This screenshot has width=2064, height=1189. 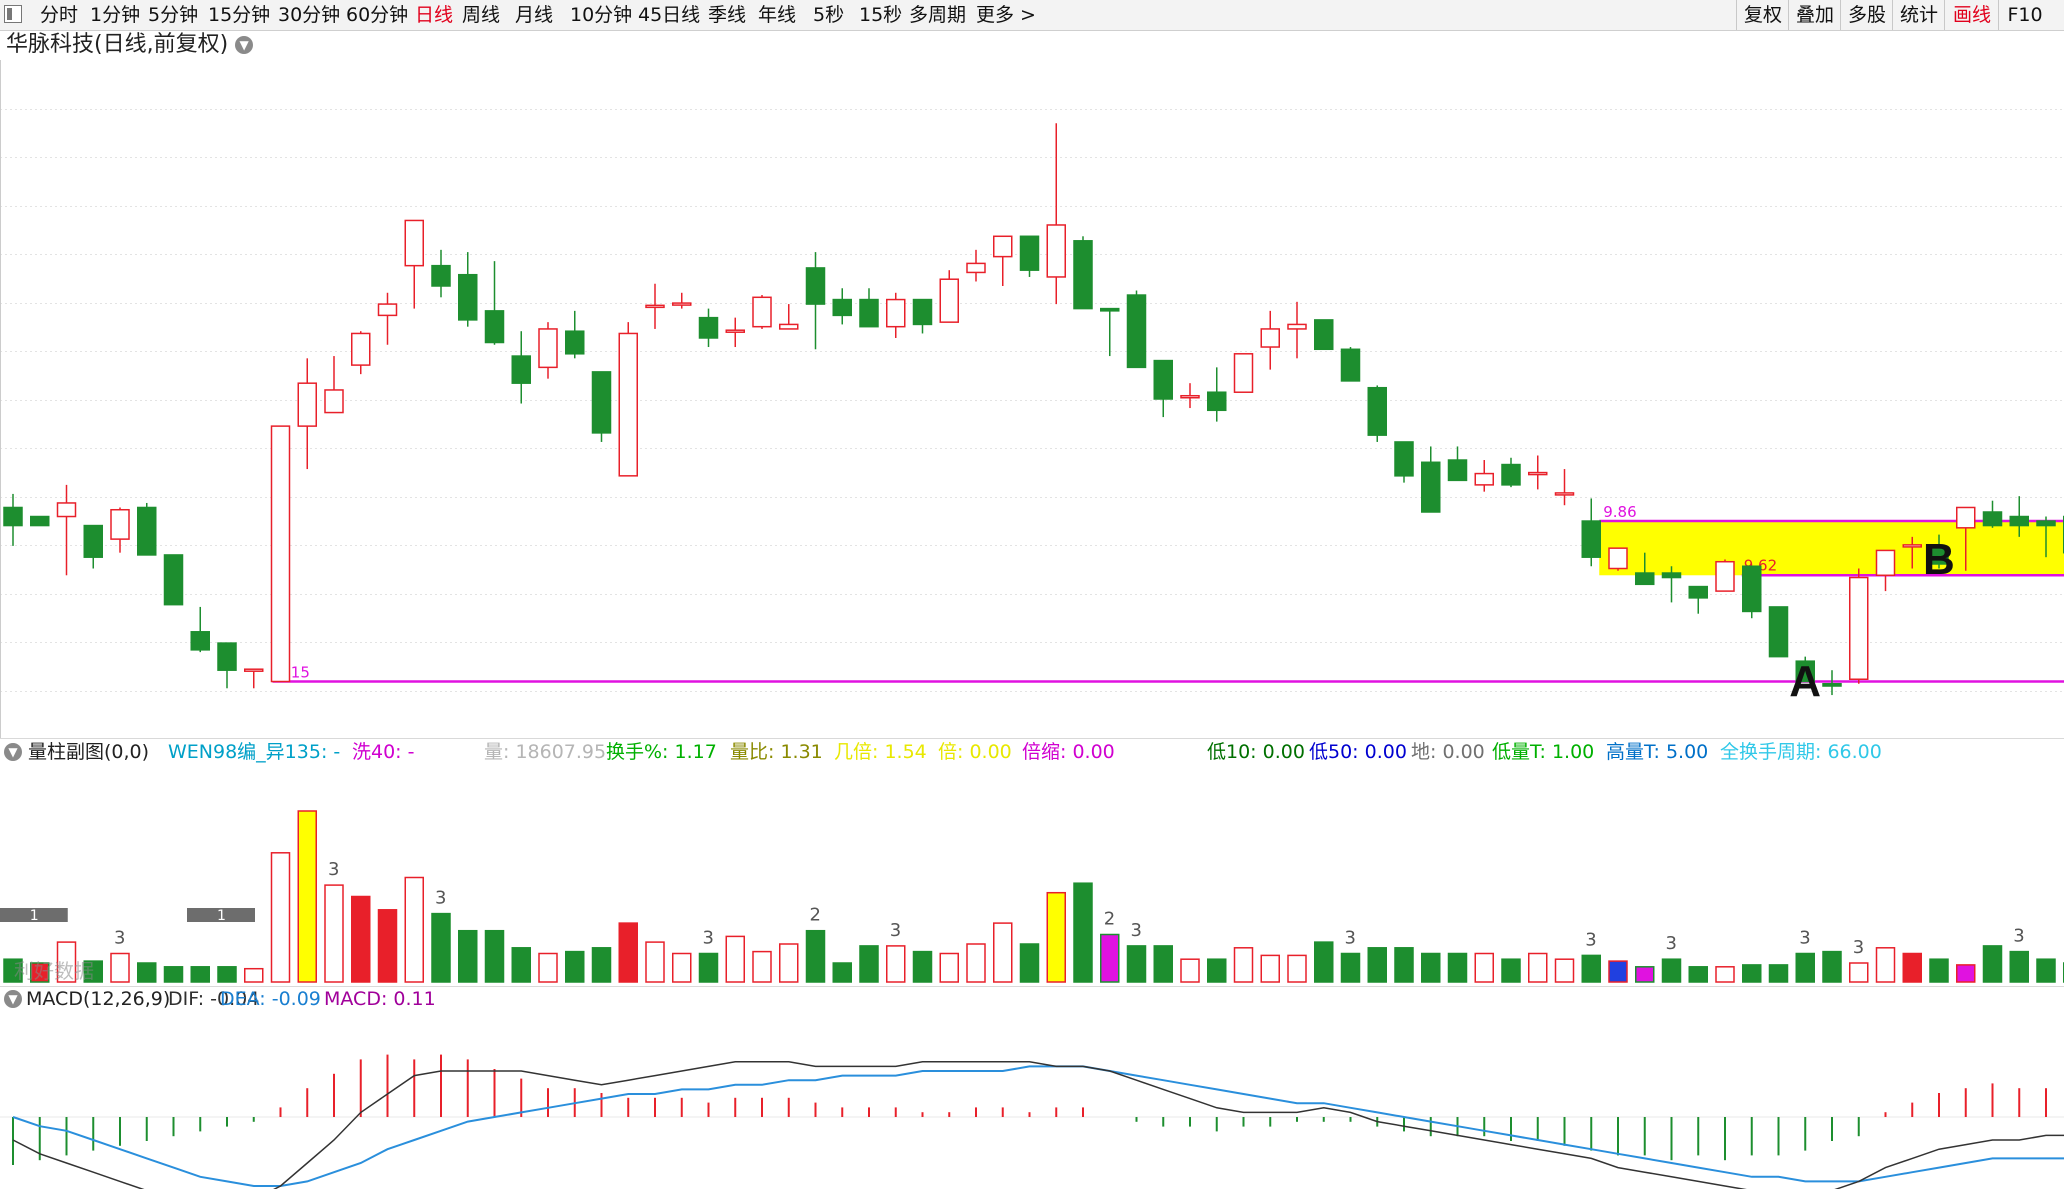 What do you see at coordinates (1971, 15) in the screenshot?
I see `tool-button: 画线` at bounding box center [1971, 15].